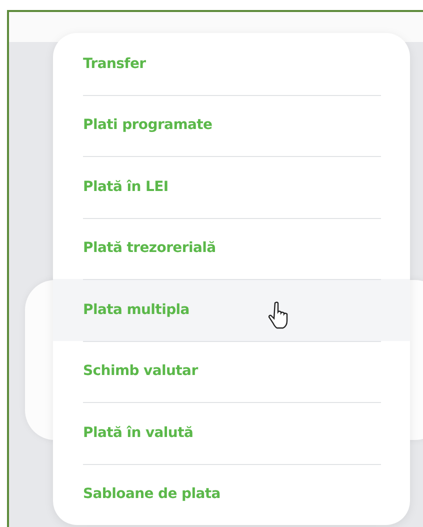  What do you see at coordinates (231, 309) in the screenshot?
I see `menu-item: Plata multipla` at bounding box center [231, 309].